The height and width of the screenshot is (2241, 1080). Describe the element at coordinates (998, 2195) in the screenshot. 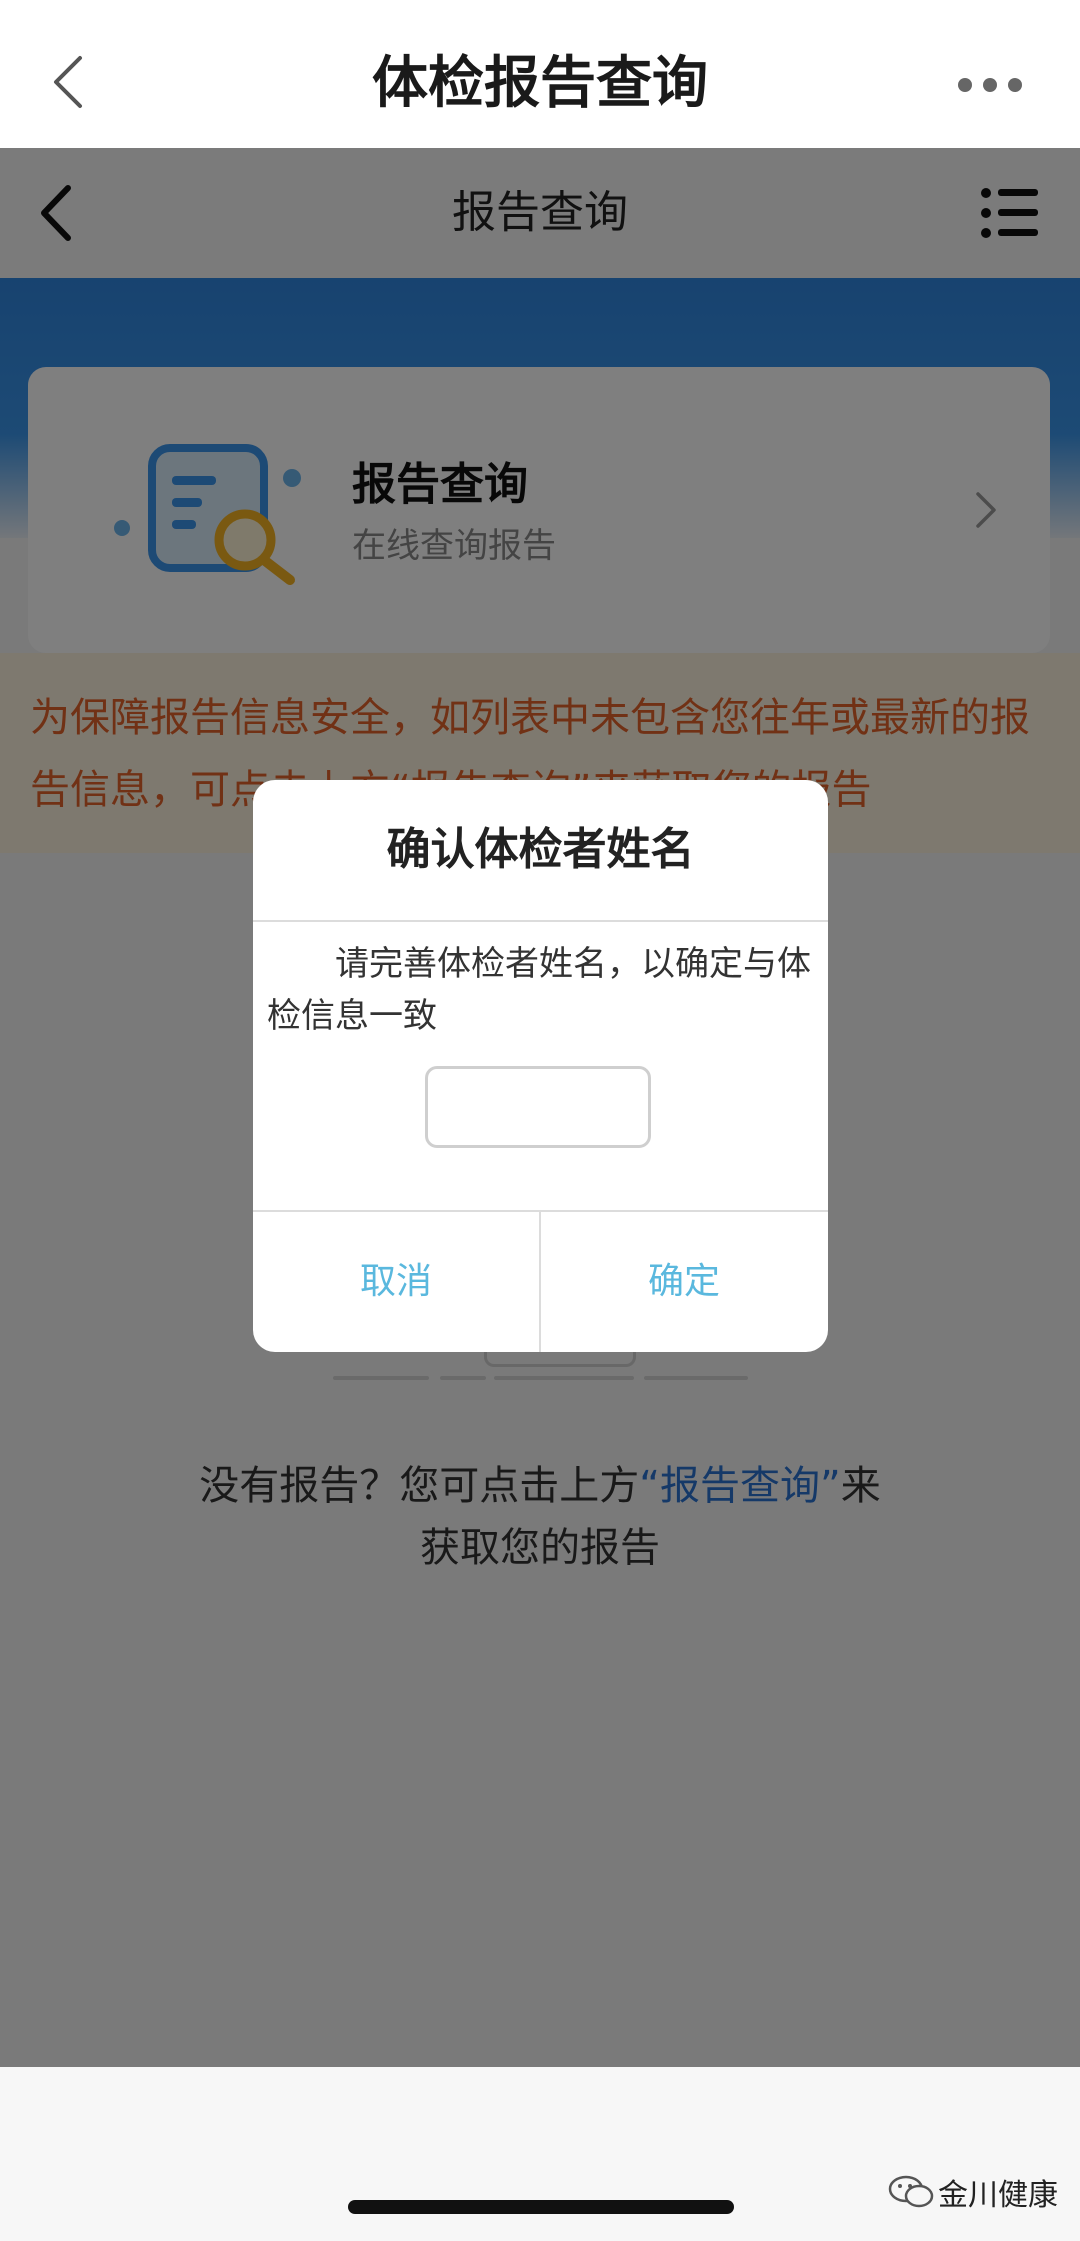

I see `watermark-text: 金川健康` at that location.